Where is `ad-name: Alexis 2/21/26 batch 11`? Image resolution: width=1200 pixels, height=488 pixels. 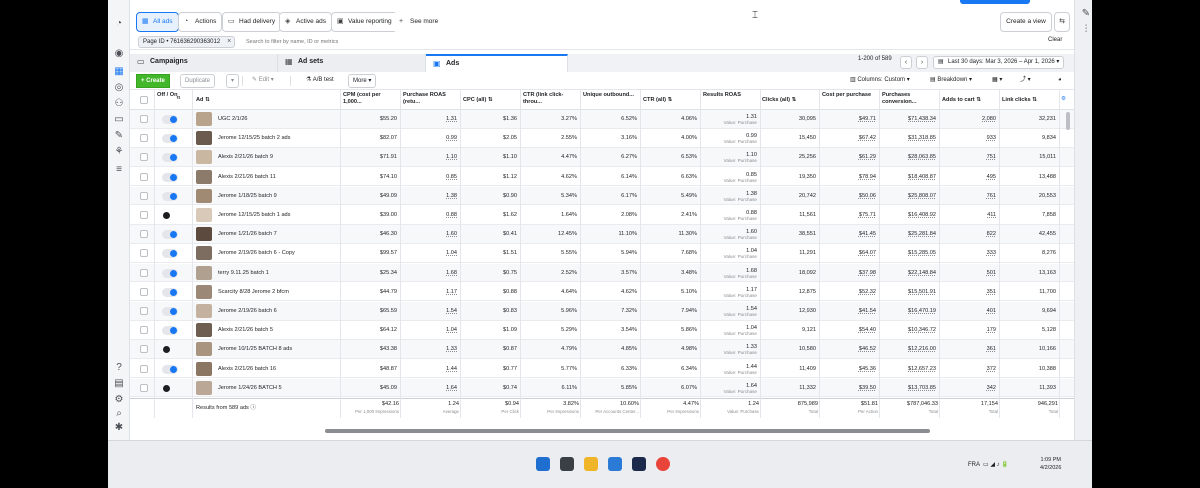 ad-name: Alexis 2/21/26 batch 11 is located at coordinates (278, 177).